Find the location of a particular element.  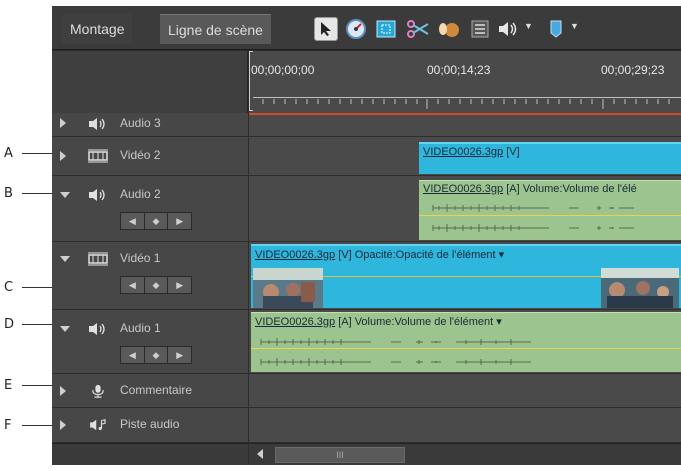

tab-ligne-de-scene: Ligne de scène is located at coordinates (215, 29).